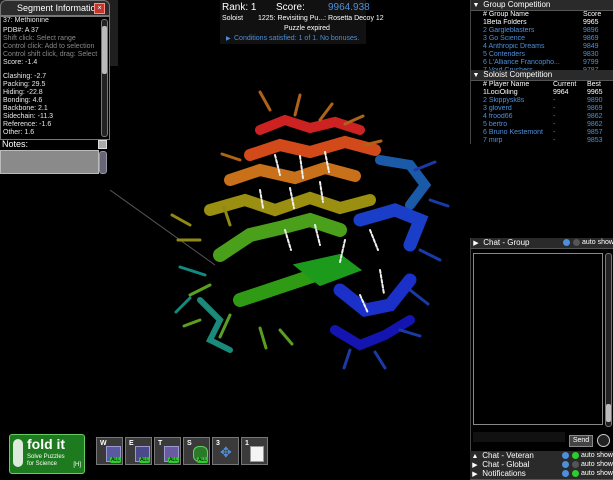  I want to click on group-row: 2 Gargleblasters 9896, so click(542, 31).